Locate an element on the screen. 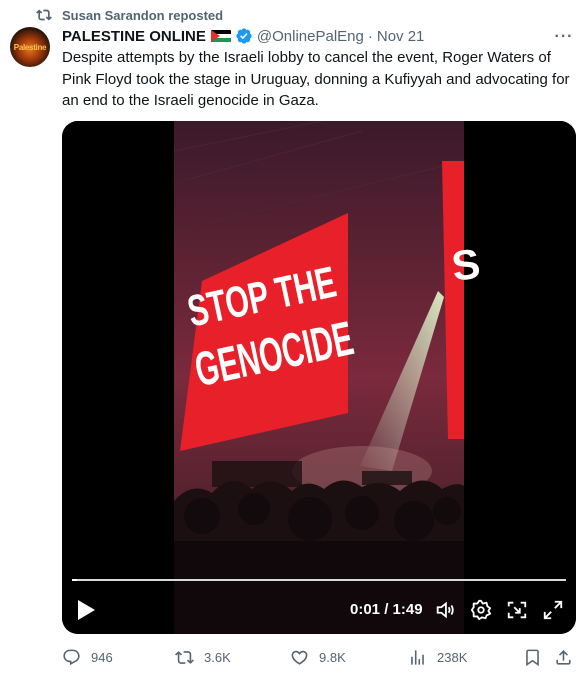 This screenshot has height=675, width=588. reply-button: 946 is located at coordinates (87, 657).